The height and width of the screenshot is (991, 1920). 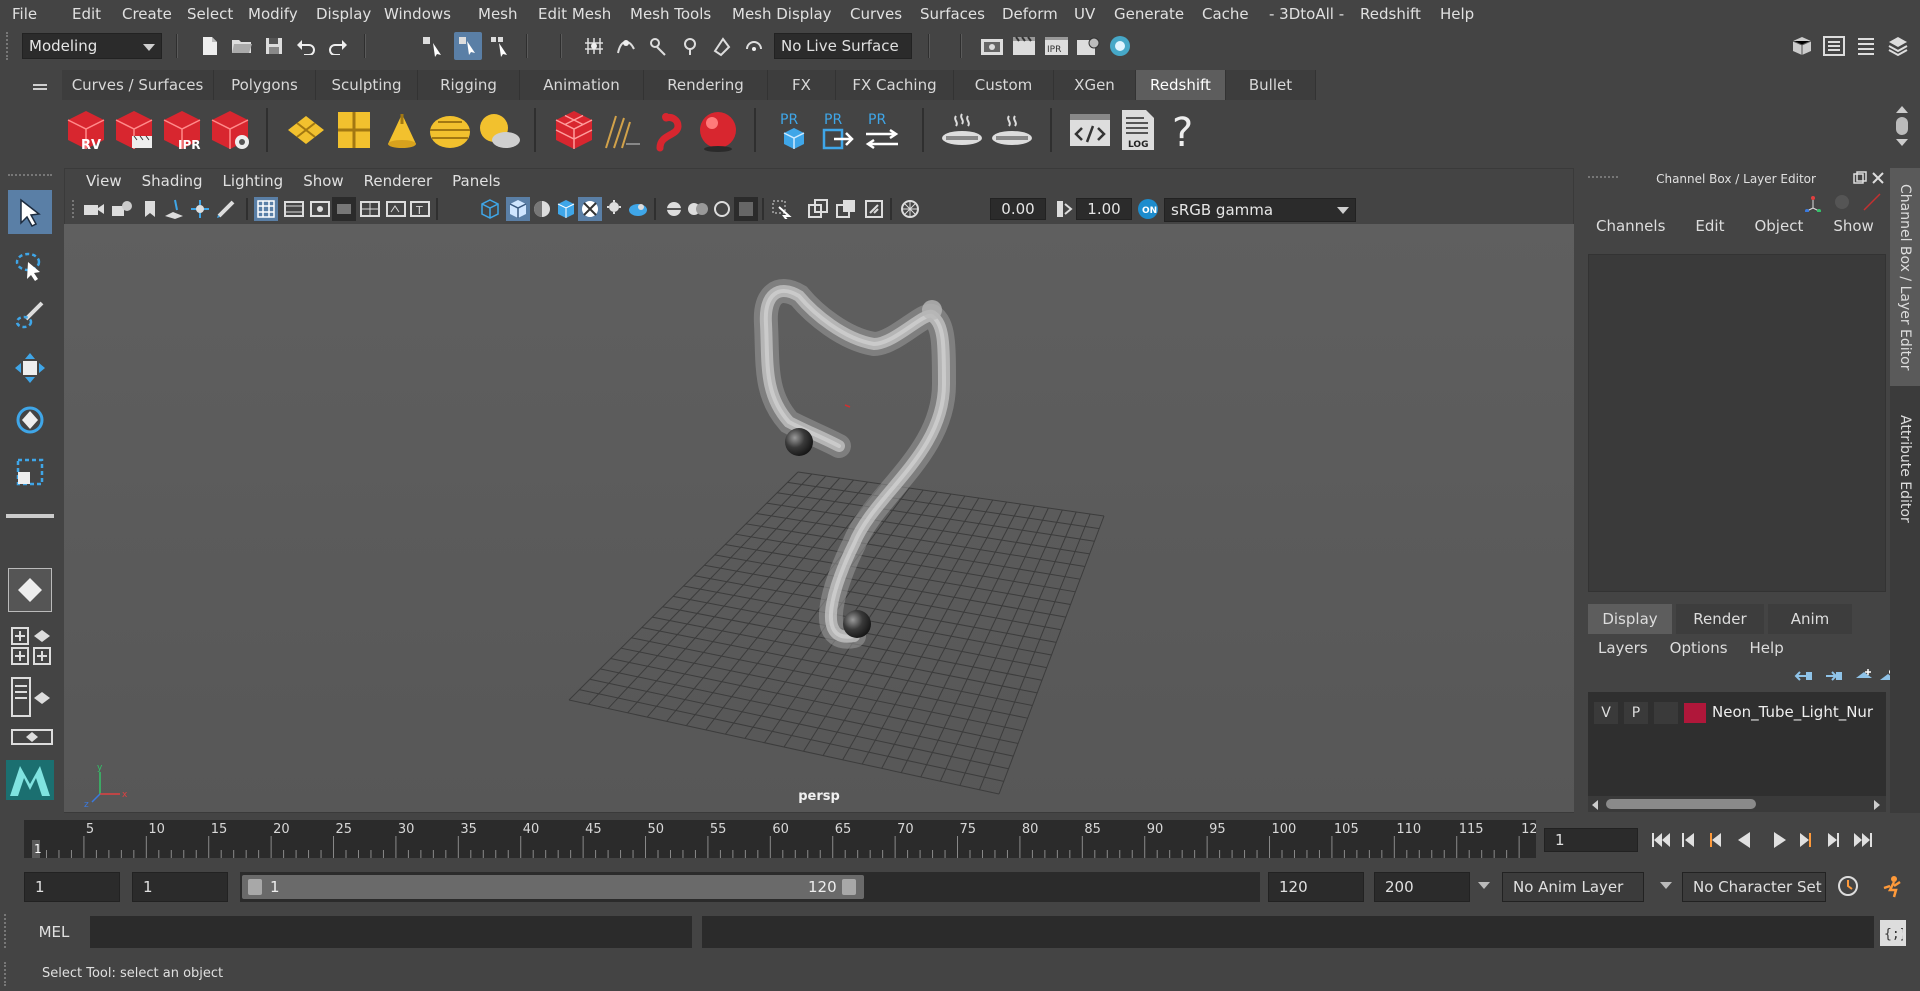 What do you see at coordinates (104, 181) in the screenshot?
I see `viewport-menu-view: View` at bounding box center [104, 181].